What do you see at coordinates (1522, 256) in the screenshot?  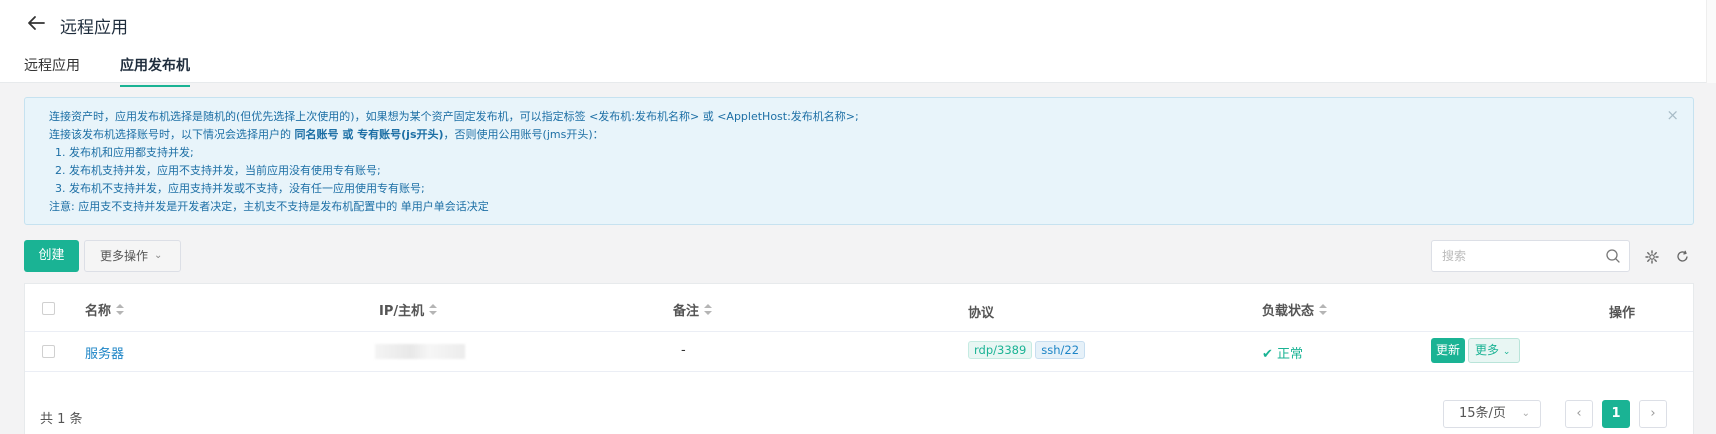 I see `search-input` at bounding box center [1522, 256].